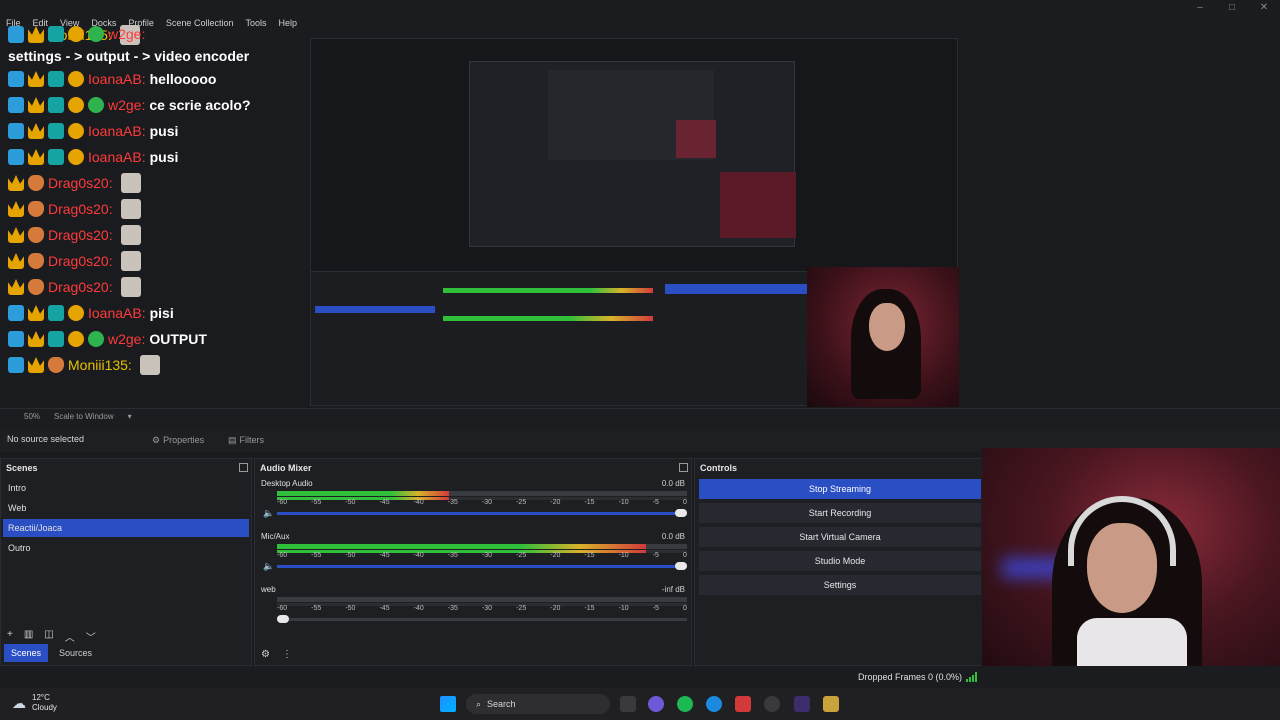 Image resolution: width=1280 pixels, height=720 pixels. Describe the element at coordinates (350, 502) in the screenshot. I see `tick-label: -50` at that location.